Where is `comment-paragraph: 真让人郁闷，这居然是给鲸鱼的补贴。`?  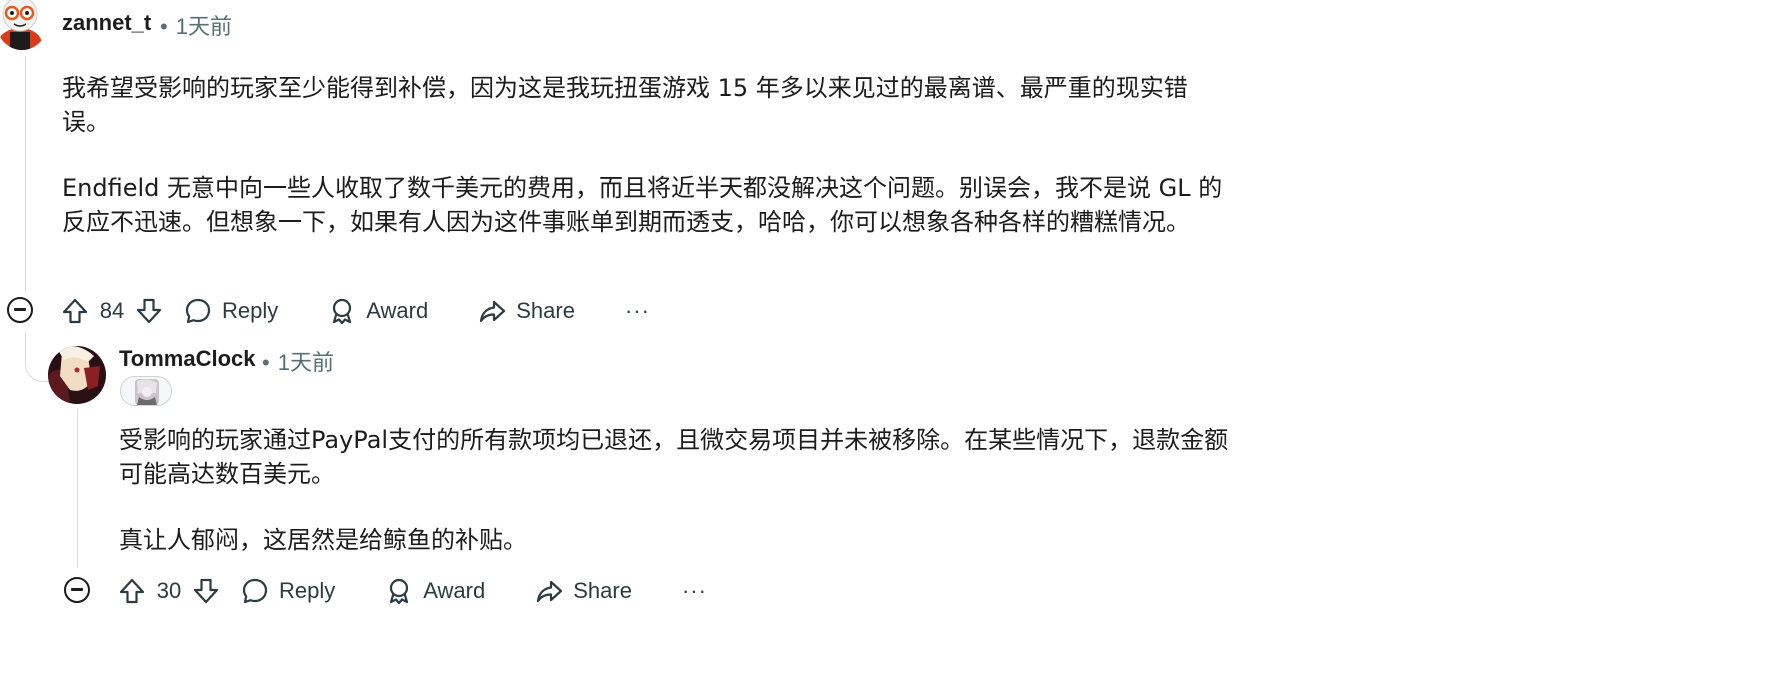
comment-paragraph: 真让人郁闷，这居然是给鲸鱼的补贴。 is located at coordinates (323, 540).